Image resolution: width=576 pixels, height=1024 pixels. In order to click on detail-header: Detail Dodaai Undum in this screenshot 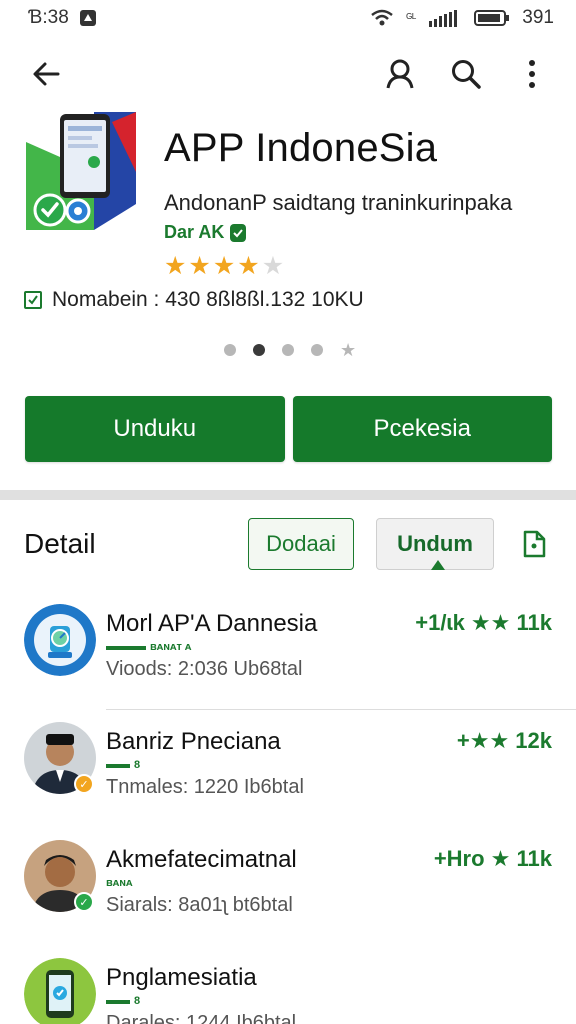, I will do `click(289, 544)`.